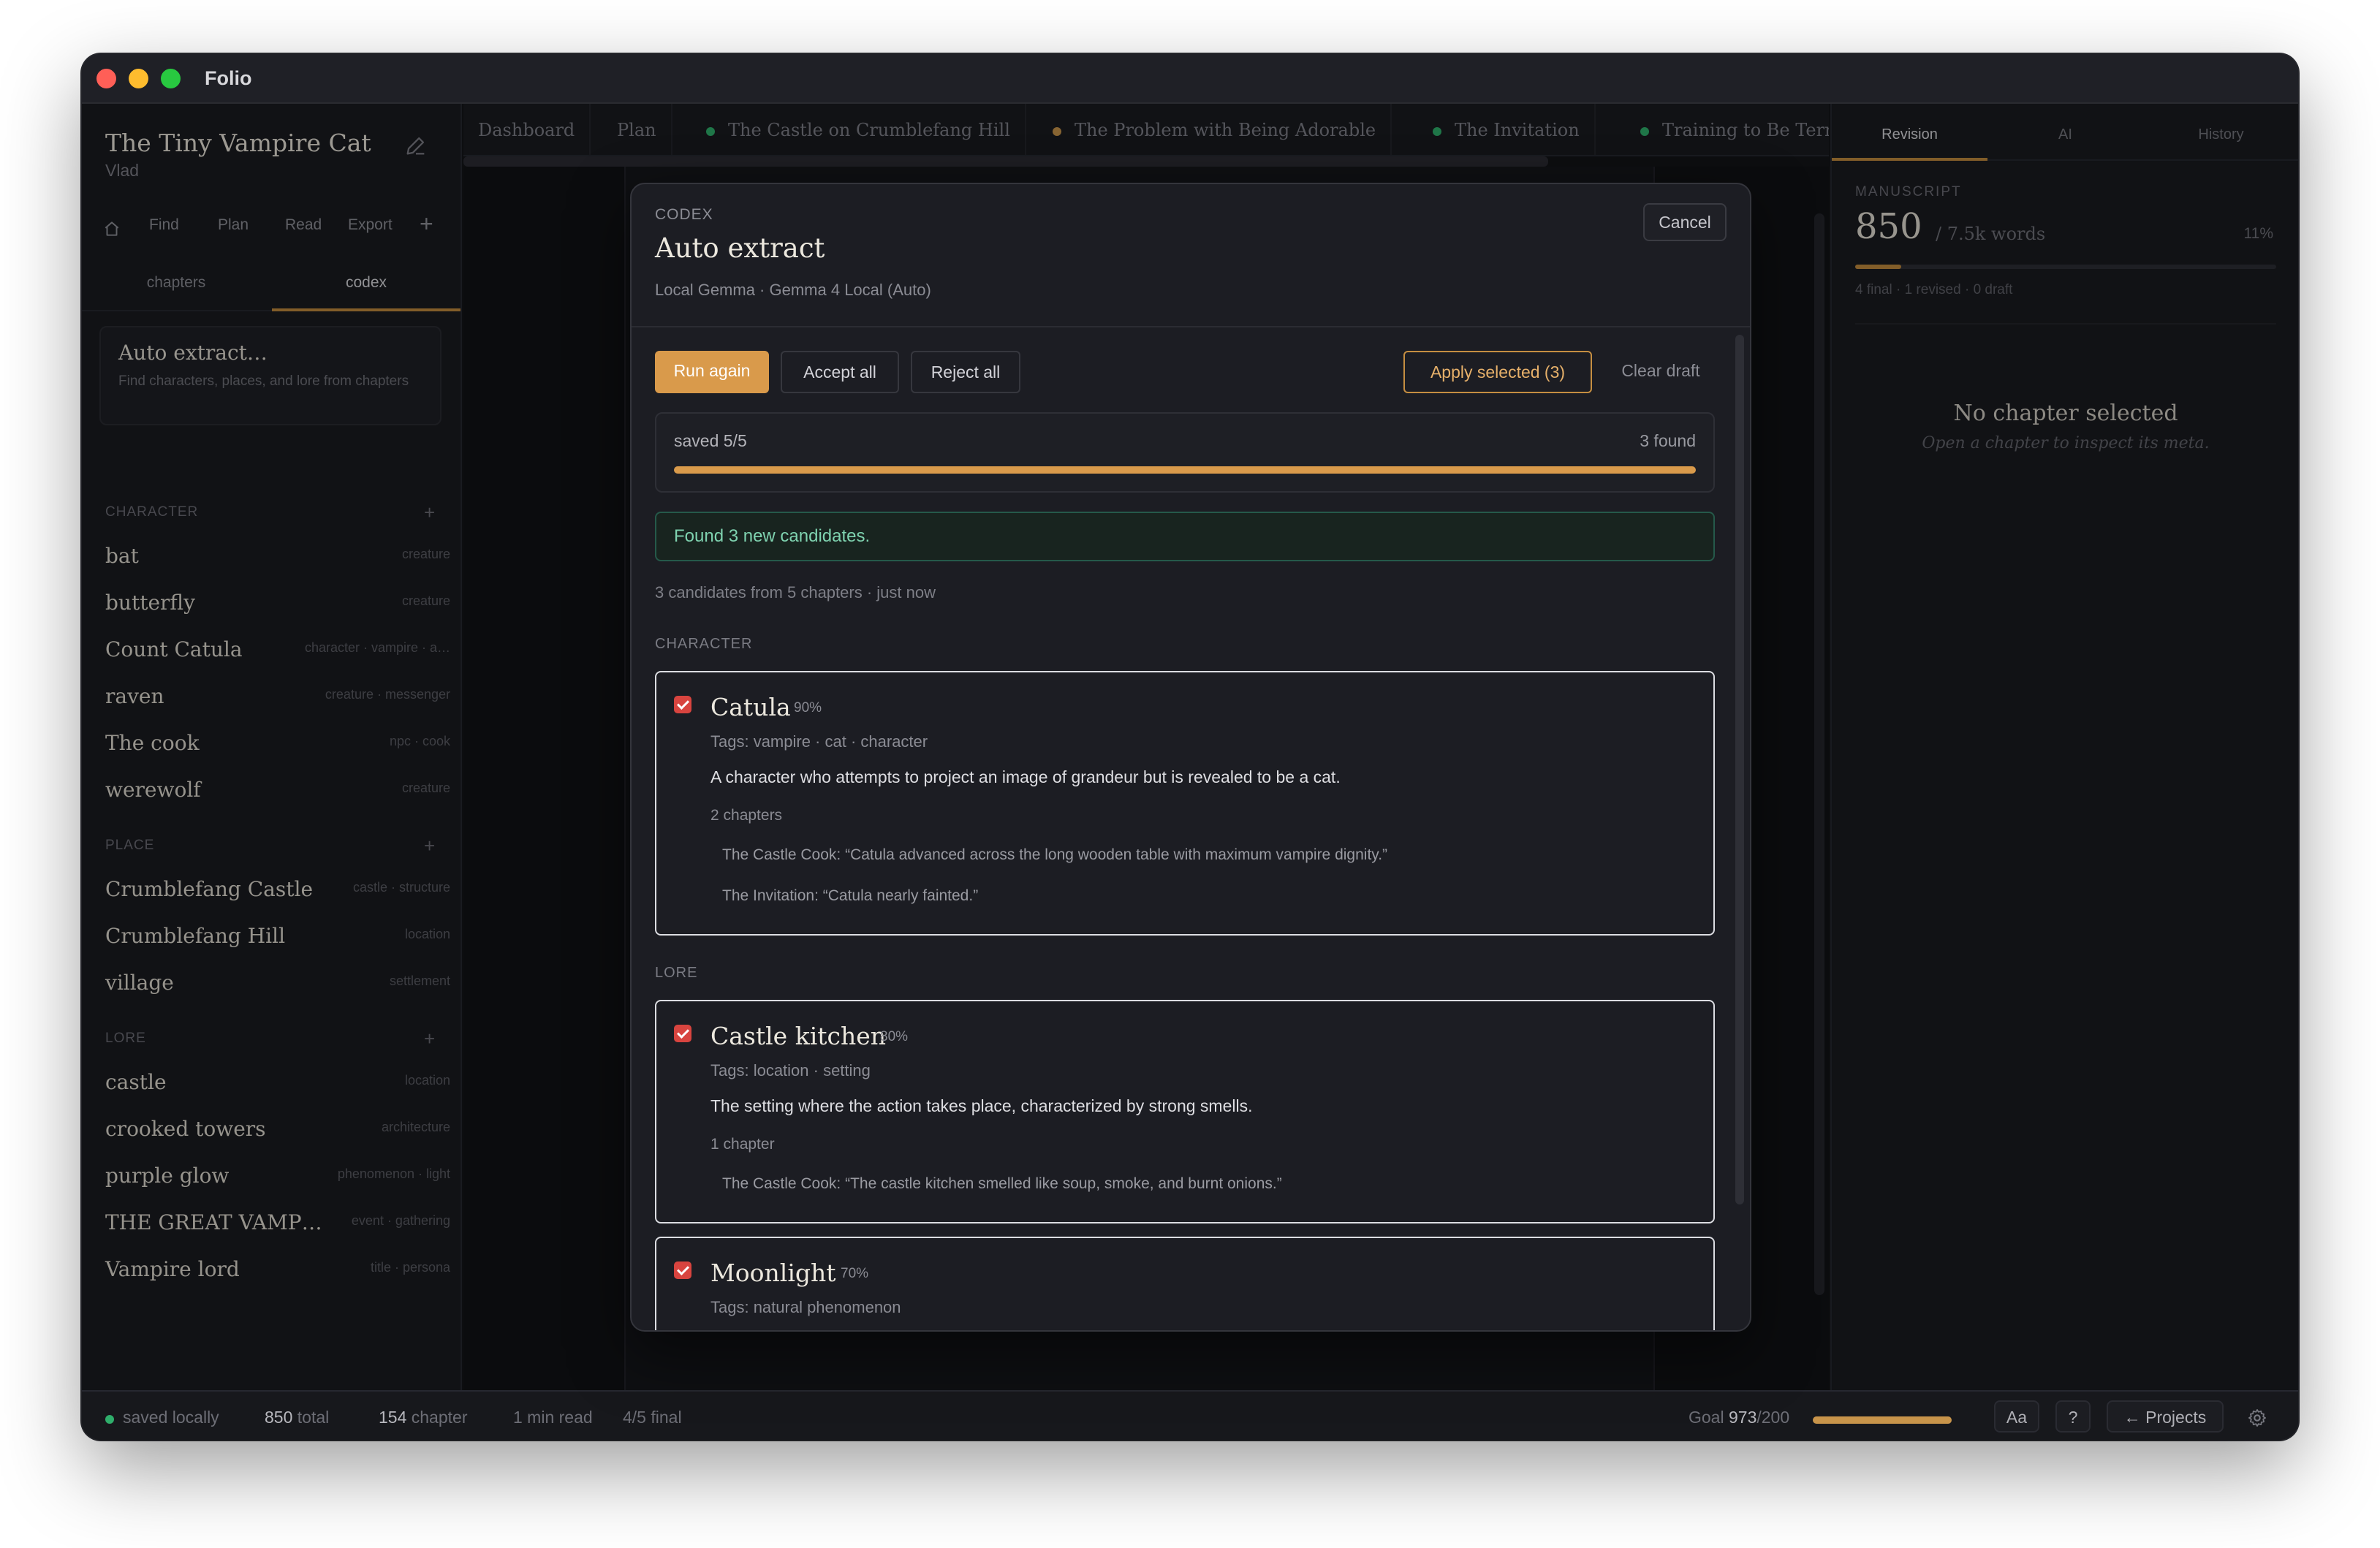 The image size is (2380, 1548). Describe the element at coordinates (1185, 1283) in the screenshot. I see `candidate-card: Moonlight 70% Tags: natural phenomenon` at that location.